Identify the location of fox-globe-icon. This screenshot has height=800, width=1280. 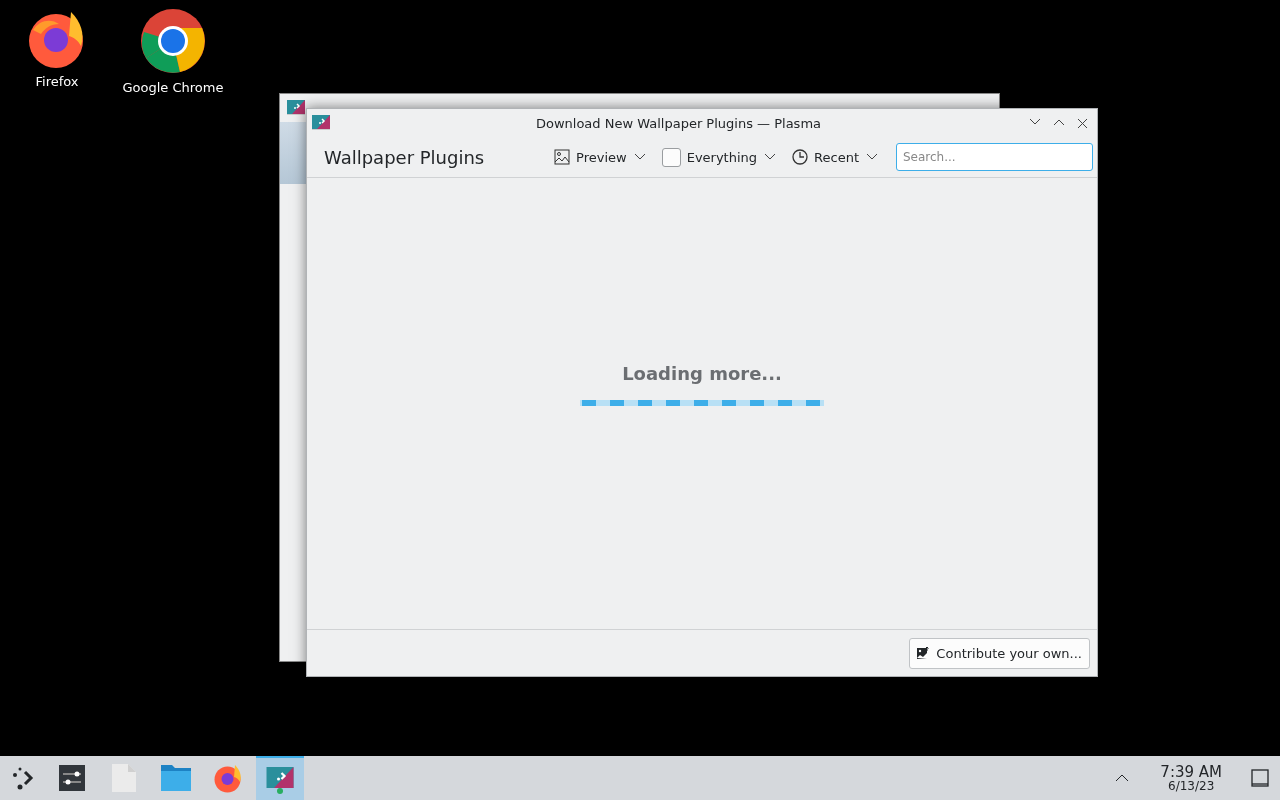
(228, 778).